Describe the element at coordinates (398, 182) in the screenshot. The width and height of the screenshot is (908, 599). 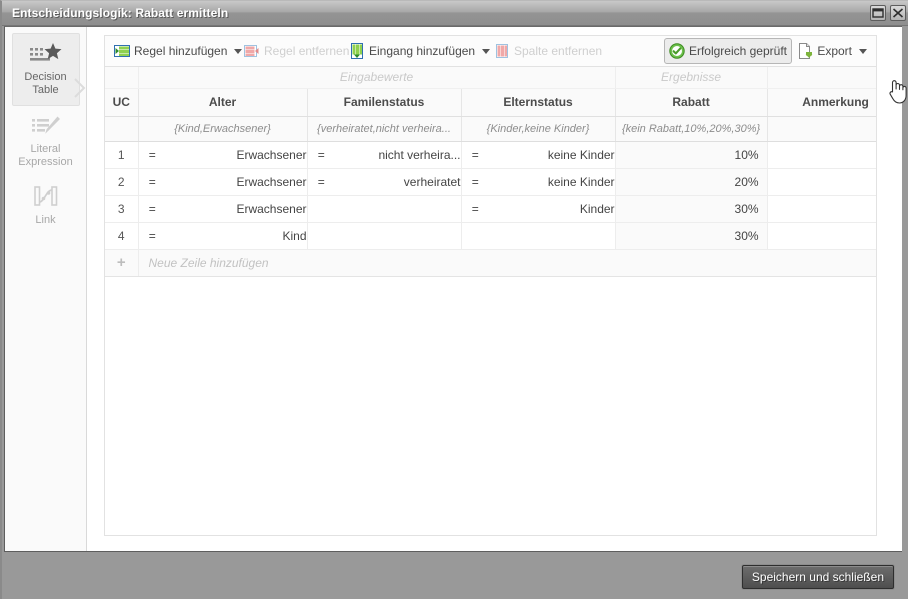
I see `cell-familienstatus-value: verheiratet` at that location.